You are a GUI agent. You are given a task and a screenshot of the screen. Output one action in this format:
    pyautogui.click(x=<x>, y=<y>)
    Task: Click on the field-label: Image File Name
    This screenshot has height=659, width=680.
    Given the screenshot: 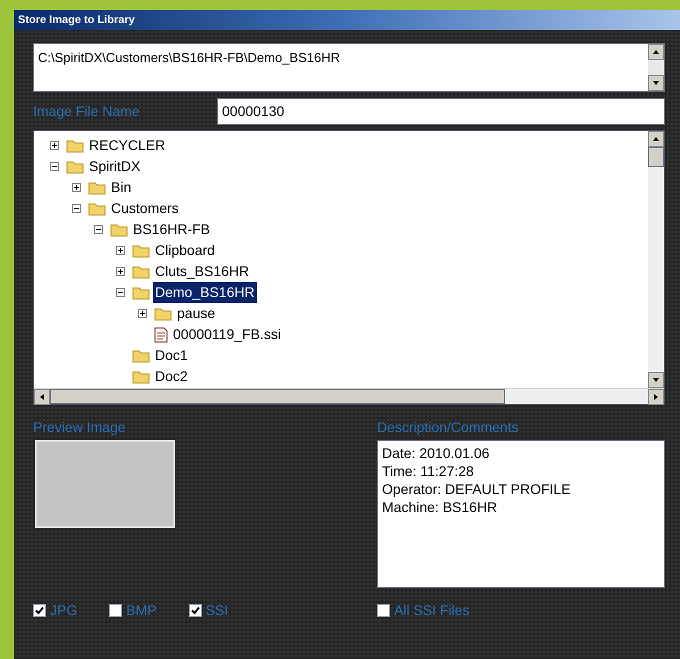 What is the action you would take?
    pyautogui.click(x=87, y=111)
    